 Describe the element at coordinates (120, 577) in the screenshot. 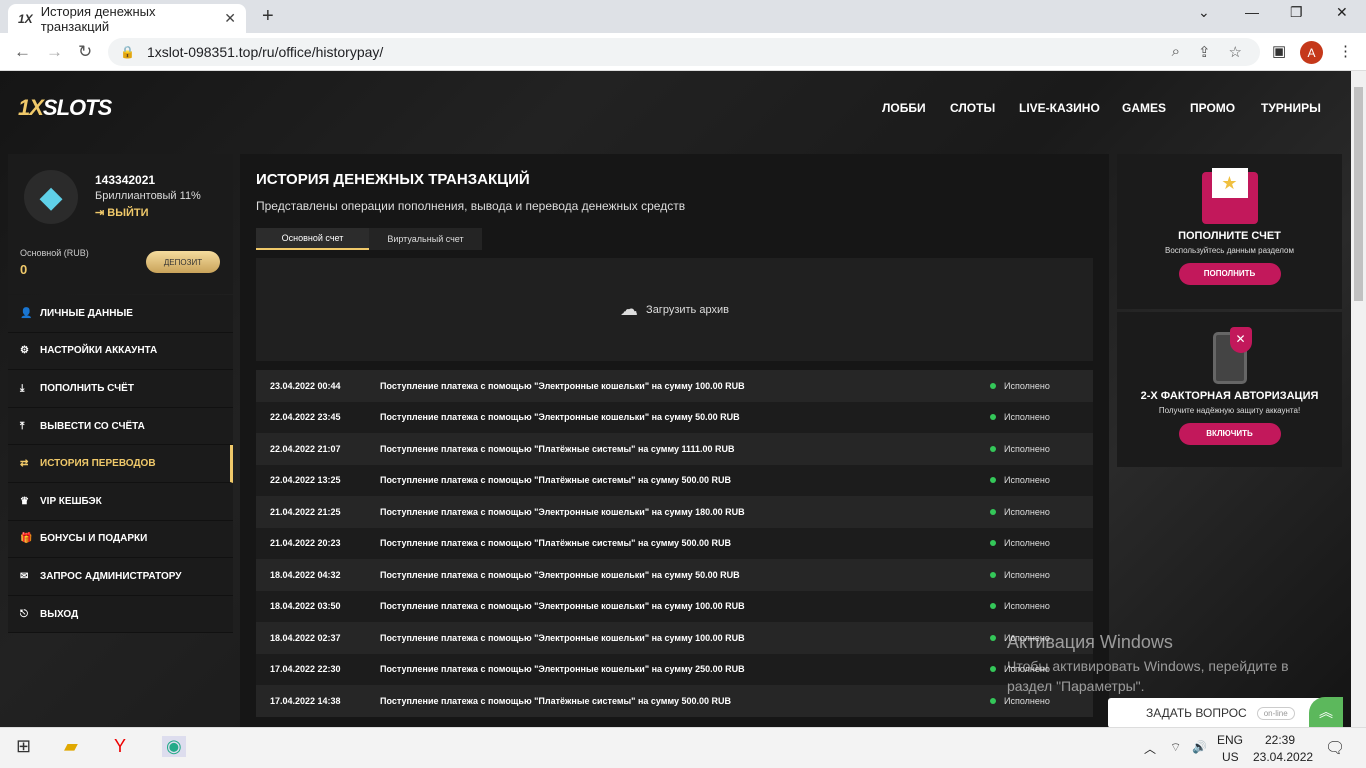

I see `menu-admin-request: ✉ ЗАПРОС АДМИНИСТРАТОРУ` at that location.